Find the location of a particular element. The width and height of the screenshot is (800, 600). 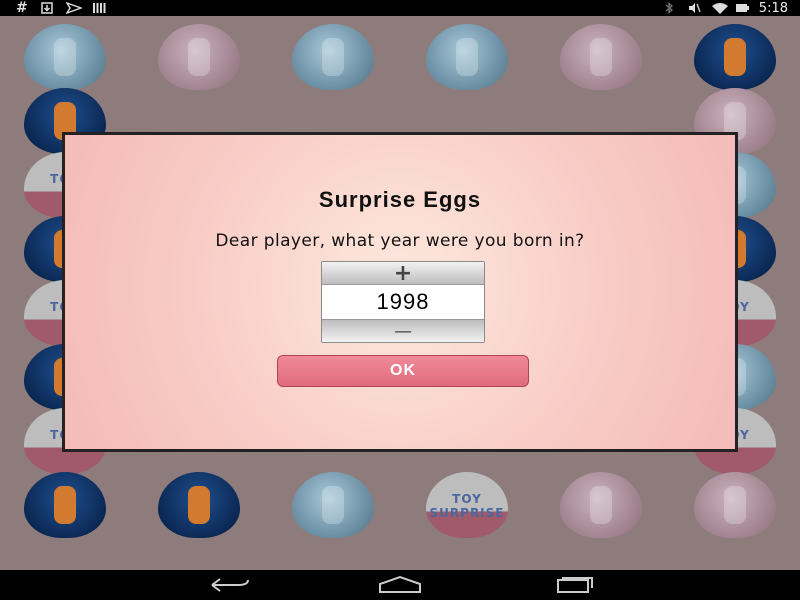

nav-bar is located at coordinates (400, 585).